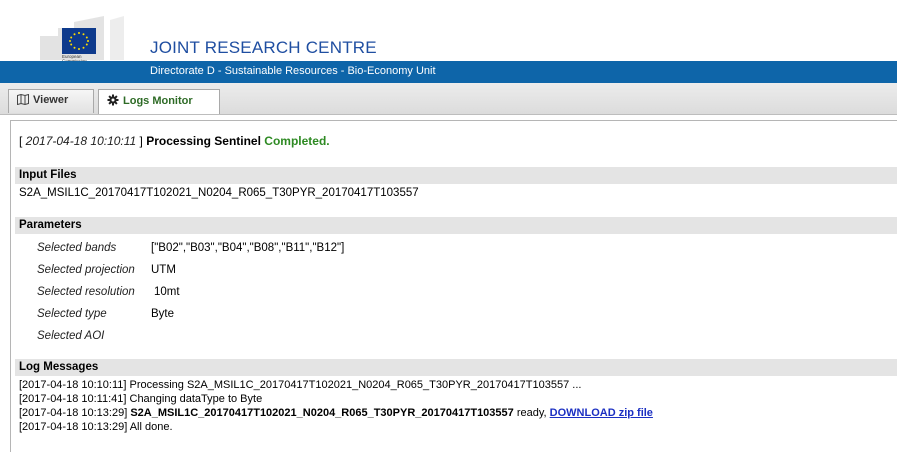 This screenshot has height=452, width=897. I want to click on download-zip-link: DOWNLOAD zip file, so click(601, 413).